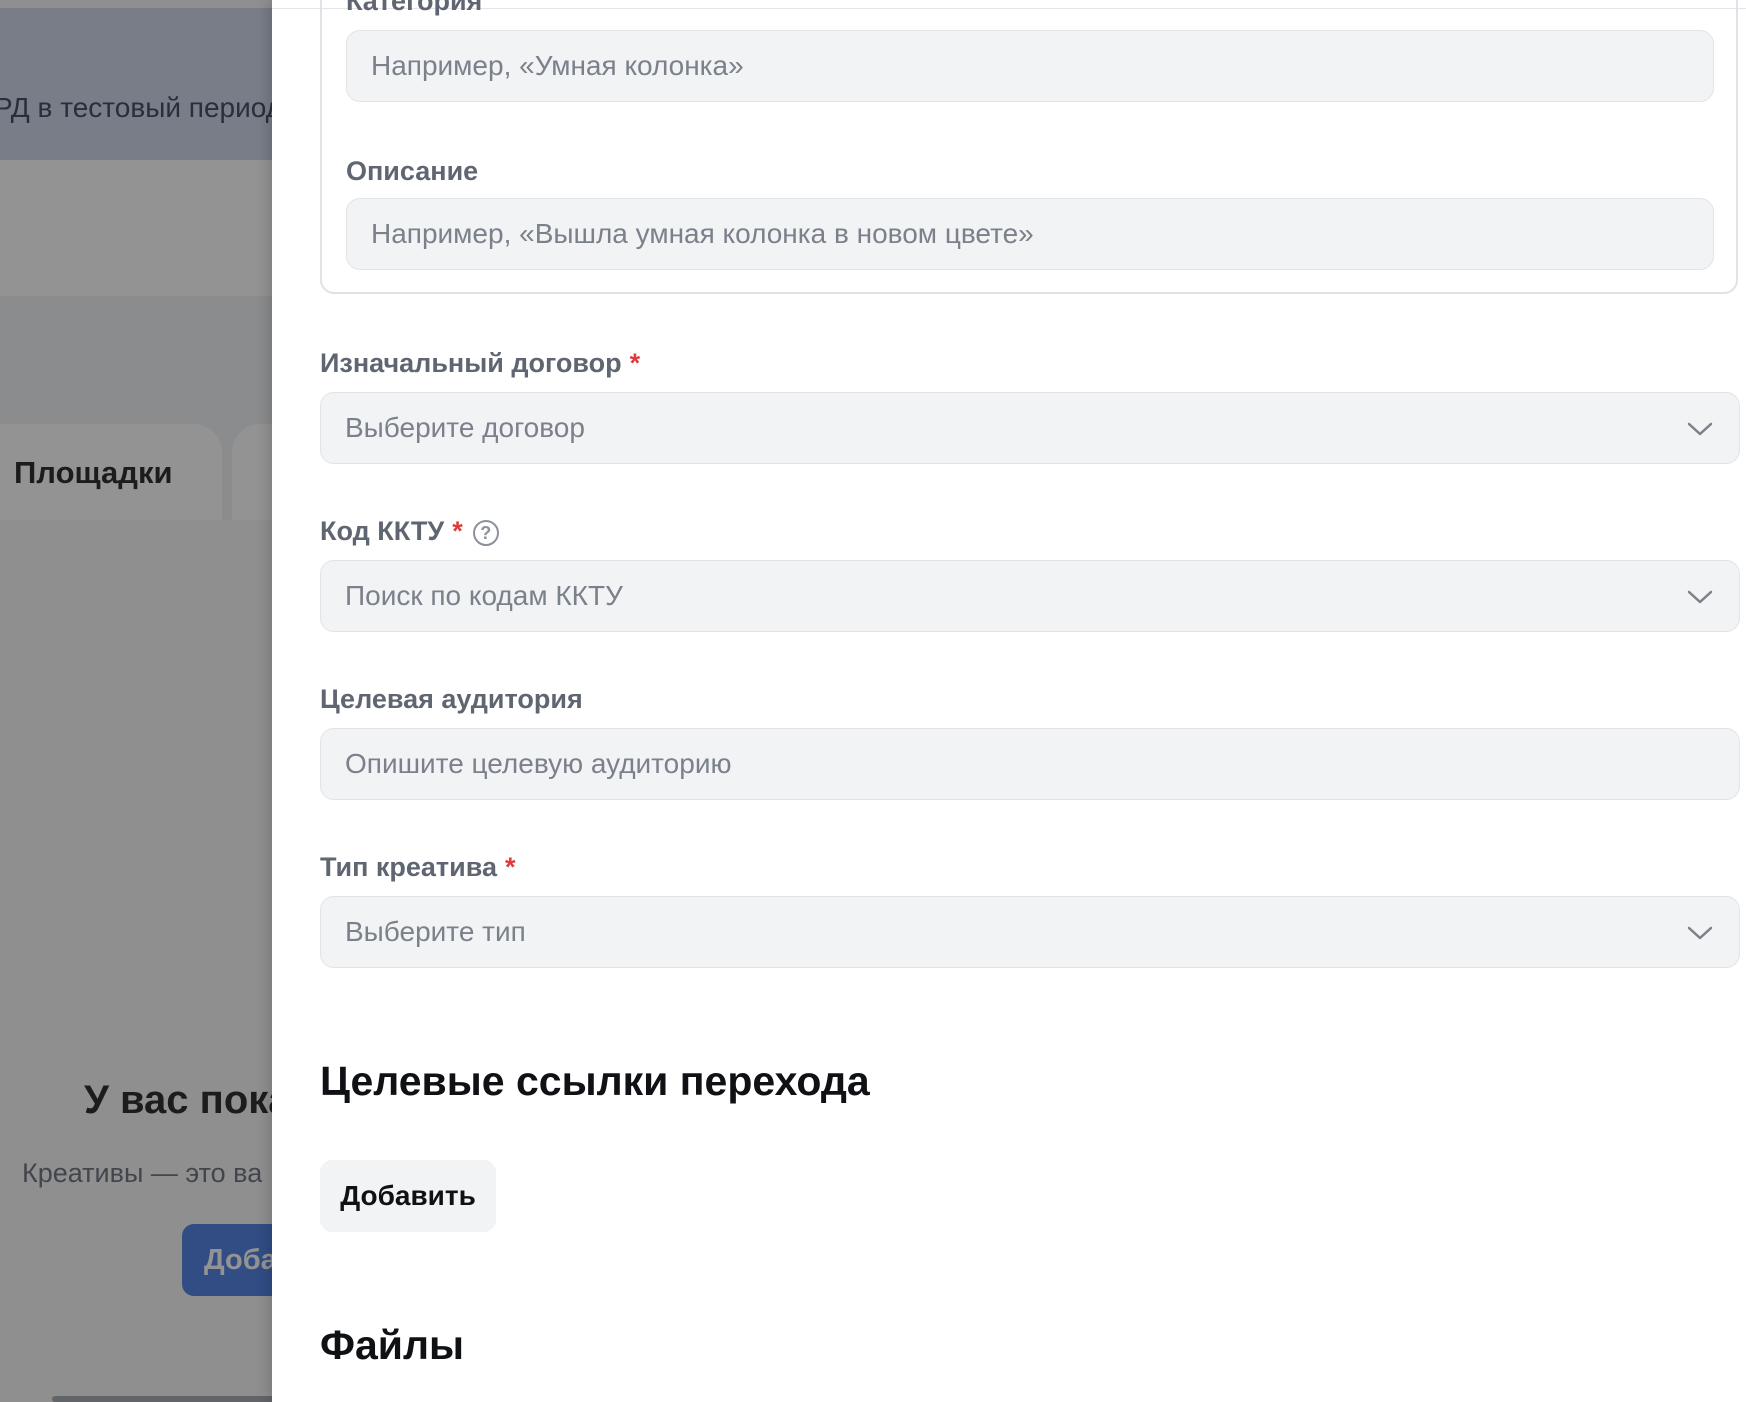 Image resolution: width=1746 pixels, height=1402 pixels. I want to click on creative-type-select-placeholder: Выберите тип, so click(435, 931).